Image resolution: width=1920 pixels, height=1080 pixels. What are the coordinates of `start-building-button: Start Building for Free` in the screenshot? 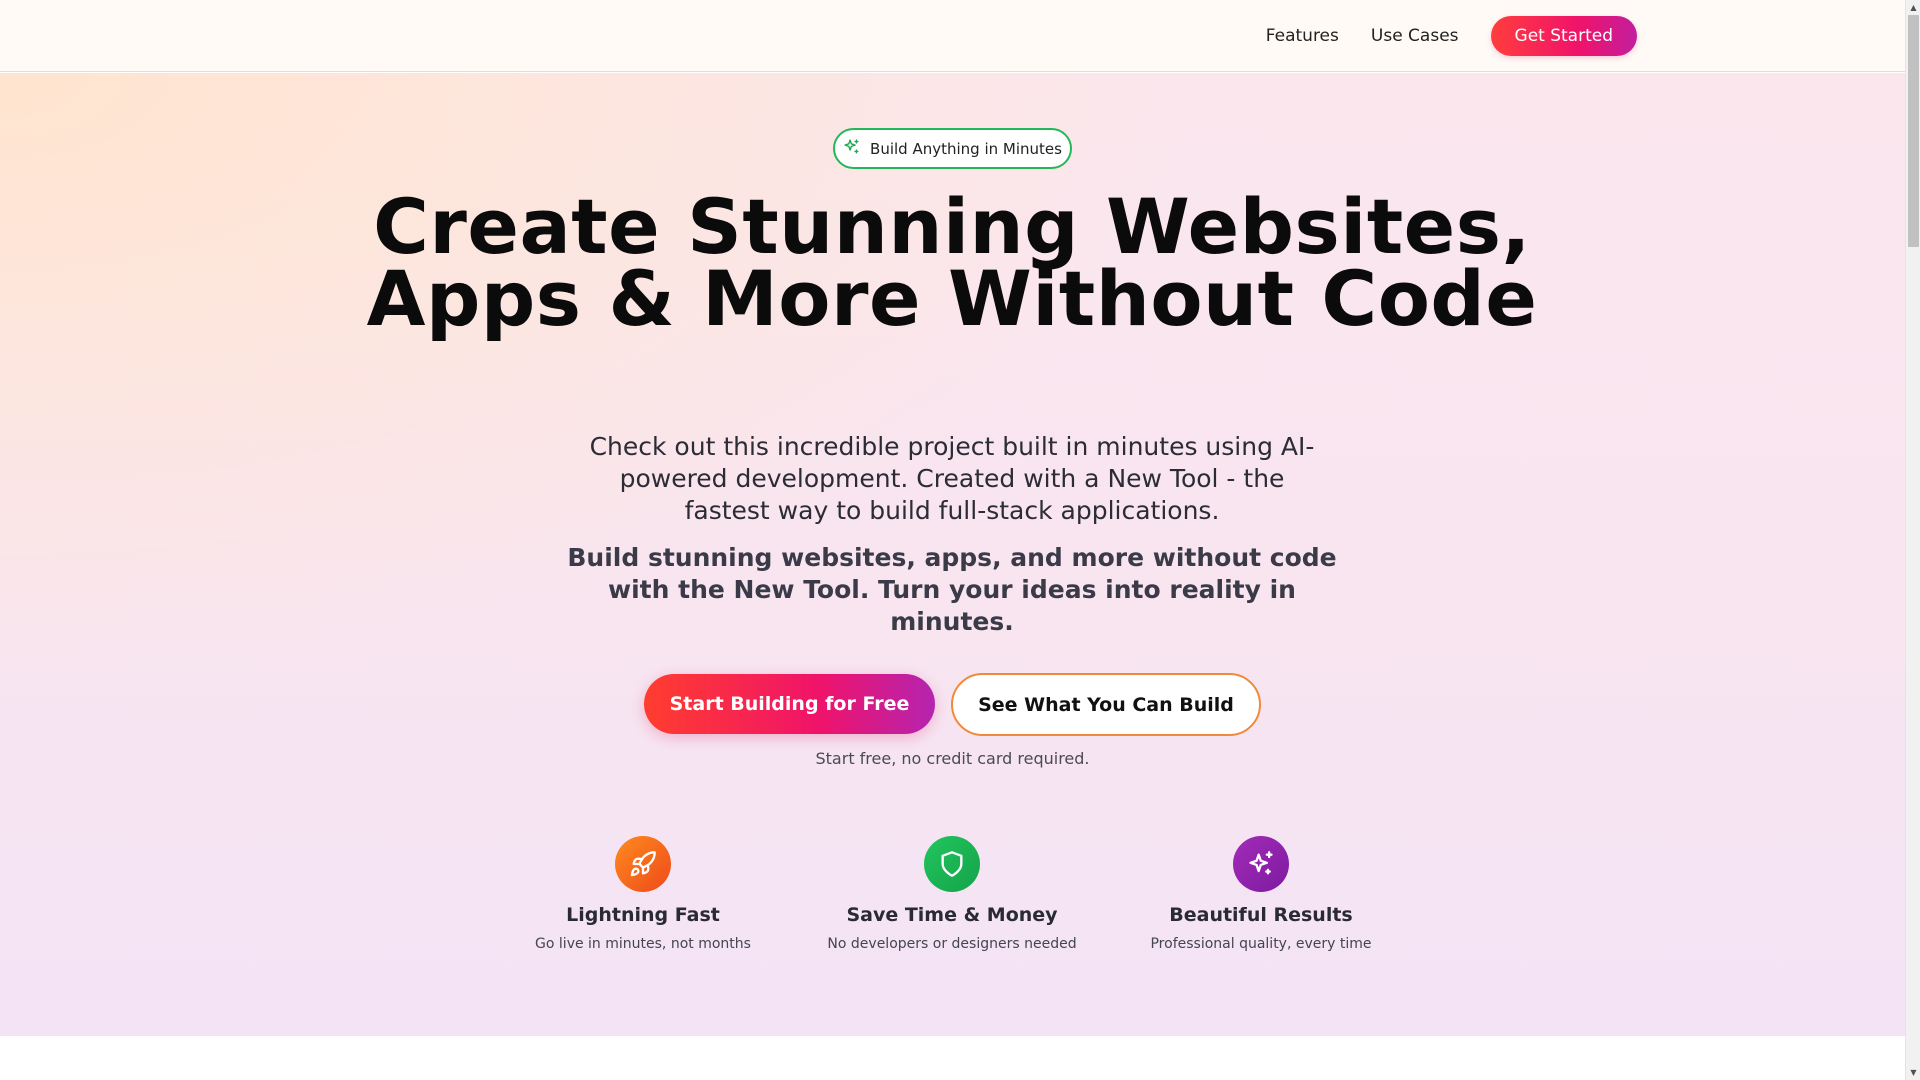 It's located at (789, 704).